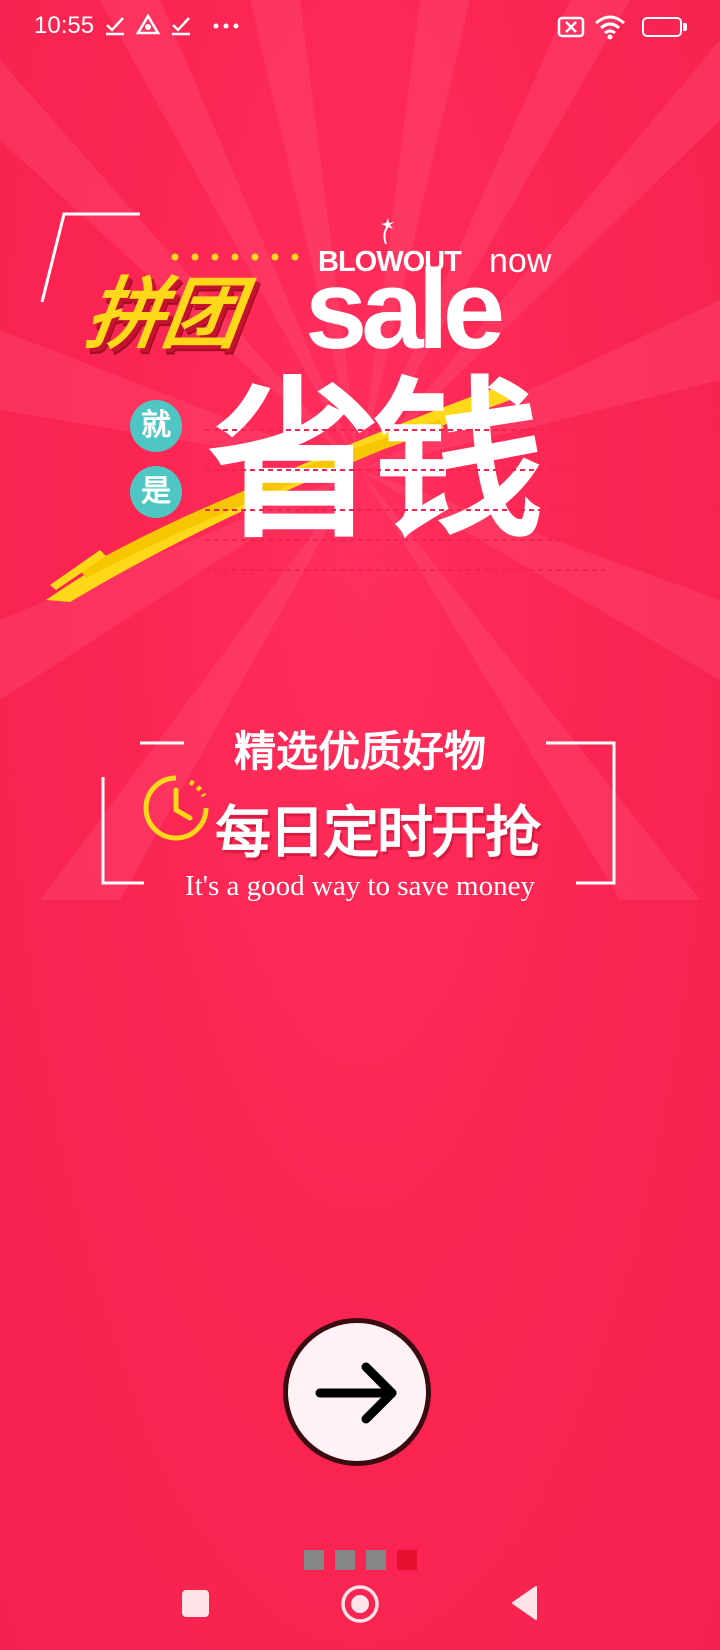 The width and height of the screenshot is (720, 1650). What do you see at coordinates (407, 1560) in the screenshot?
I see `page-dot-active` at bounding box center [407, 1560].